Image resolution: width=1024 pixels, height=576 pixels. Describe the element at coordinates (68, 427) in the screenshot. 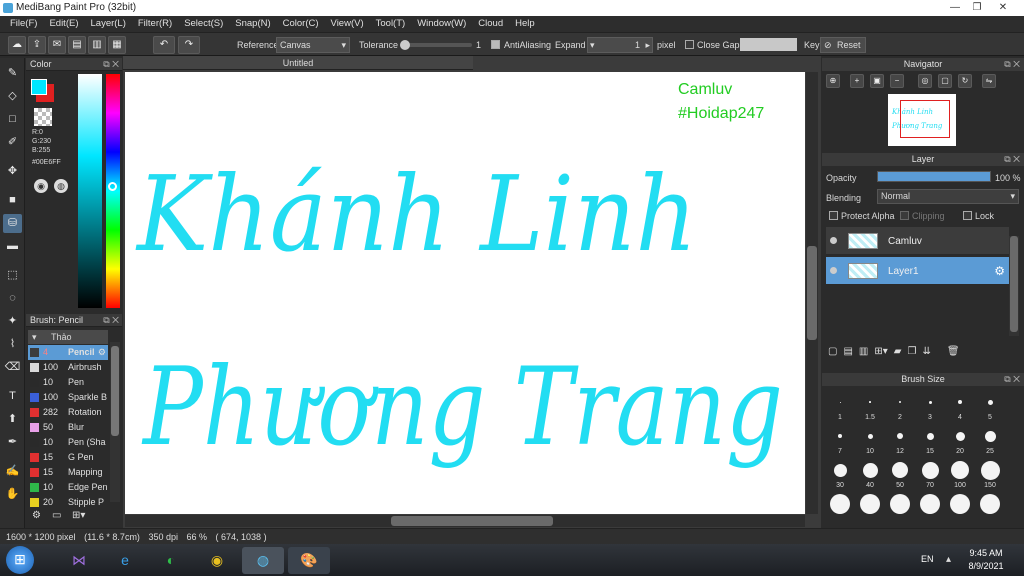

I see `brush-item: 50 Blur` at that location.